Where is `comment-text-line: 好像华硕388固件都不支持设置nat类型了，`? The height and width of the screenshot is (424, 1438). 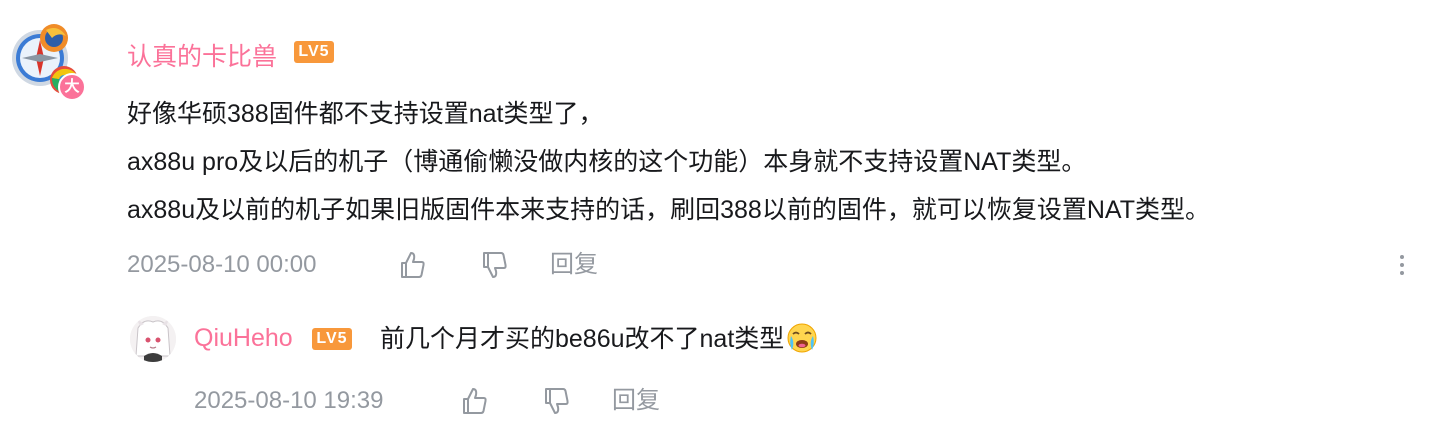
comment-text-line: 好像华硕388固件都不支持设置nat类型了， is located at coordinates (365, 114).